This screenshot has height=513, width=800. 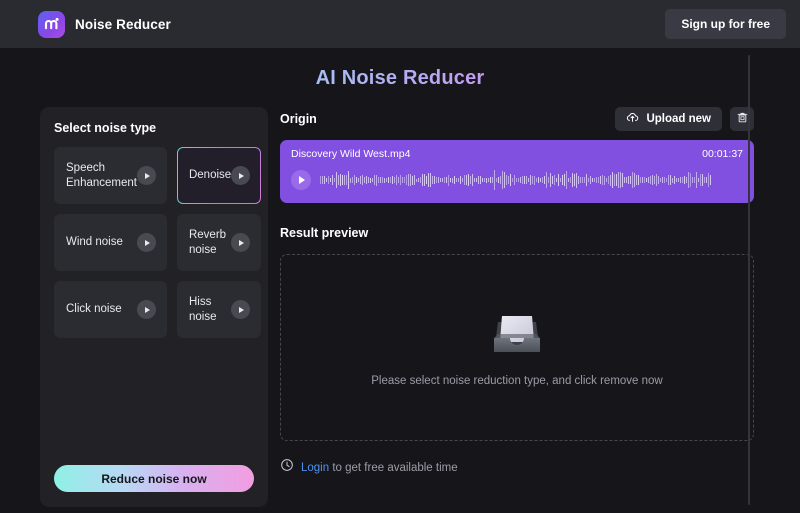 I want to click on result-title: Result preview, so click(x=324, y=233).